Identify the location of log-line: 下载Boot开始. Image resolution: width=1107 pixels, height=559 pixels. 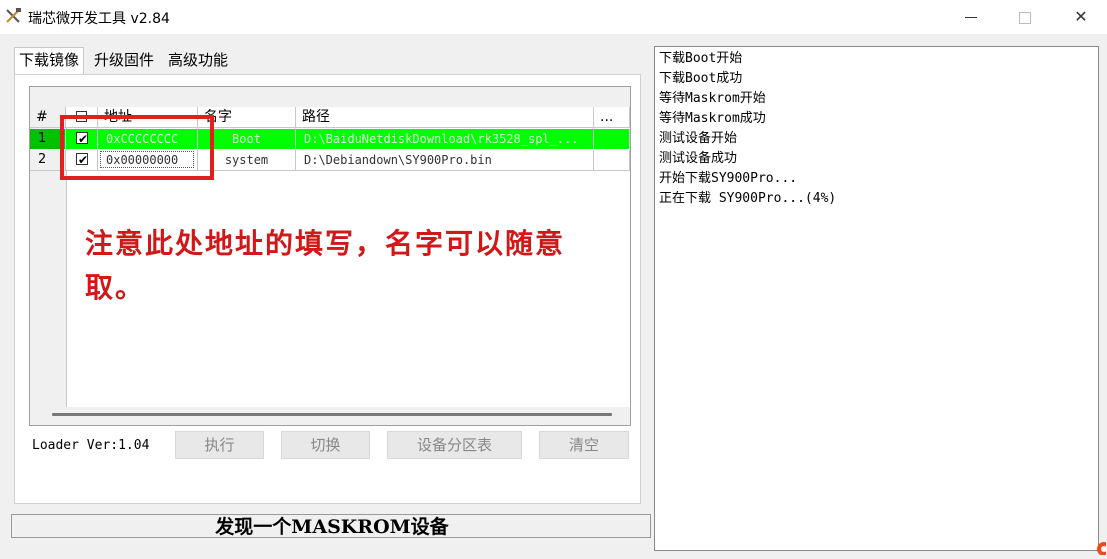
(701, 58).